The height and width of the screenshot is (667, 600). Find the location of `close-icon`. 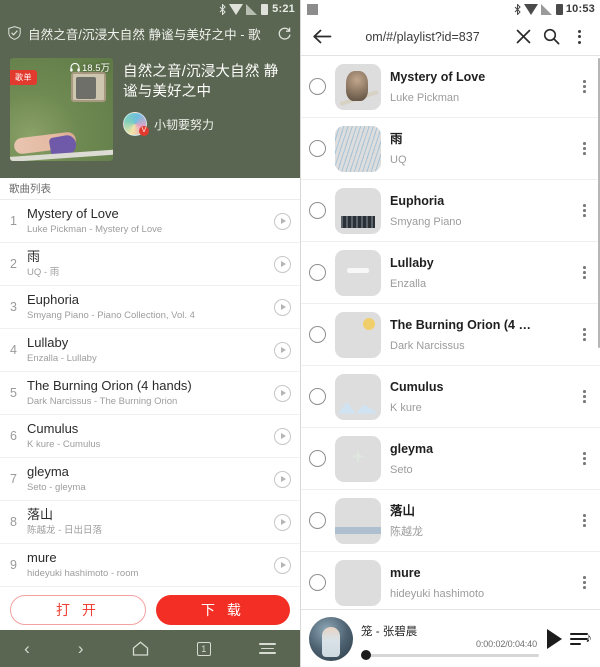

close-icon is located at coordinates (523, 37).